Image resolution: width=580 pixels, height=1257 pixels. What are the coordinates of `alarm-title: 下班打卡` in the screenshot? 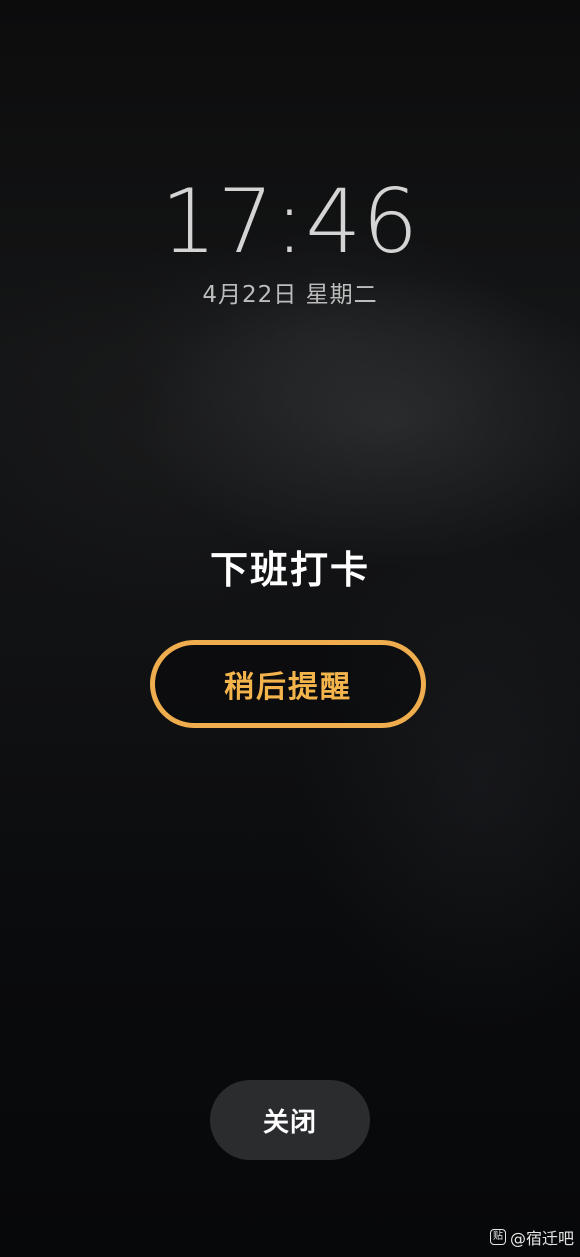 It's located at (289, 570).